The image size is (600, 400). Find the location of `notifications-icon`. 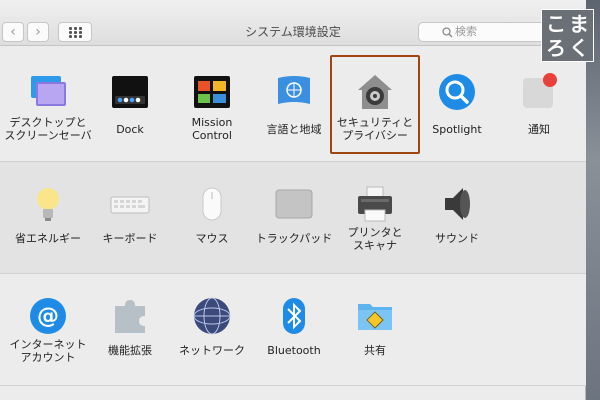

notifications-icon is located at coordinates (540, 90).